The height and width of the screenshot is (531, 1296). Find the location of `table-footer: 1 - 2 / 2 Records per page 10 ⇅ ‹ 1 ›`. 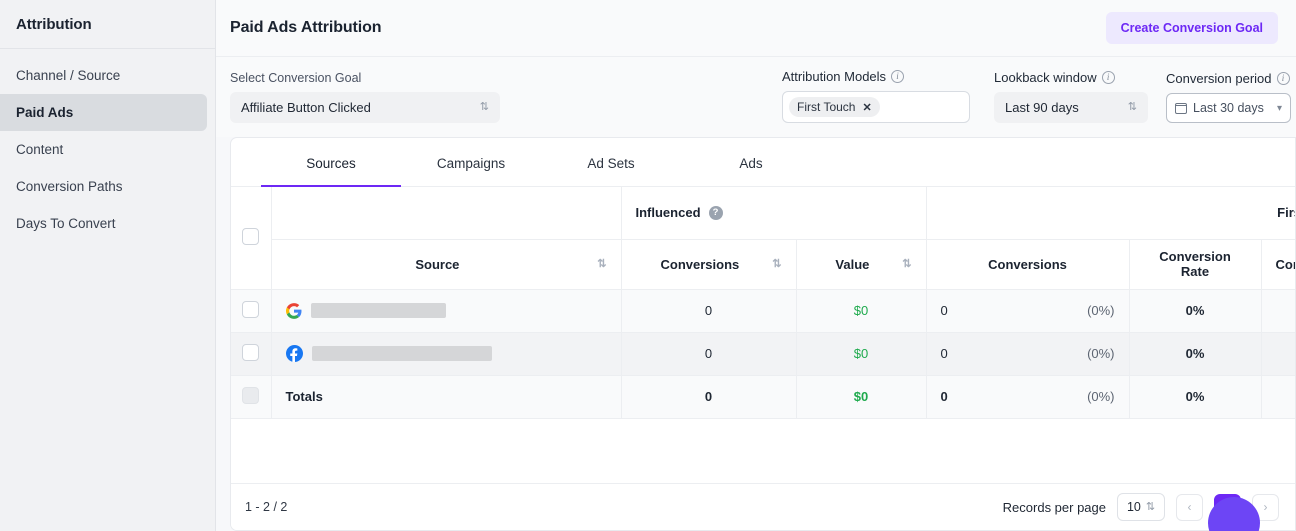

table-footer: 1 - 2 / 2 Records per page 10 ⇅ ‹ 1 › is located at coordinates (763, 506).